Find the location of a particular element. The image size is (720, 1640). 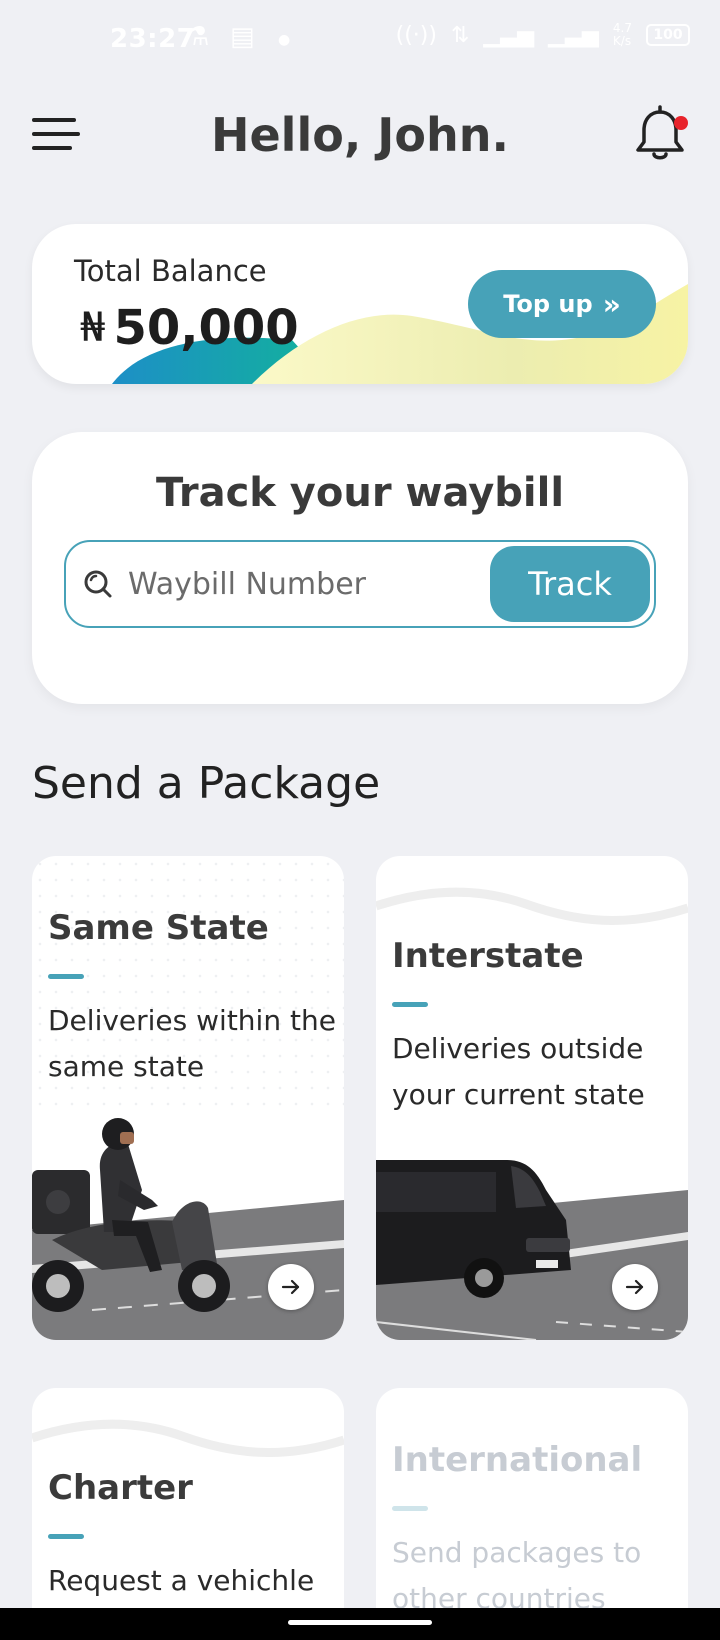

network-speed: 4.7 K/s is located at coordinates (622, 34).